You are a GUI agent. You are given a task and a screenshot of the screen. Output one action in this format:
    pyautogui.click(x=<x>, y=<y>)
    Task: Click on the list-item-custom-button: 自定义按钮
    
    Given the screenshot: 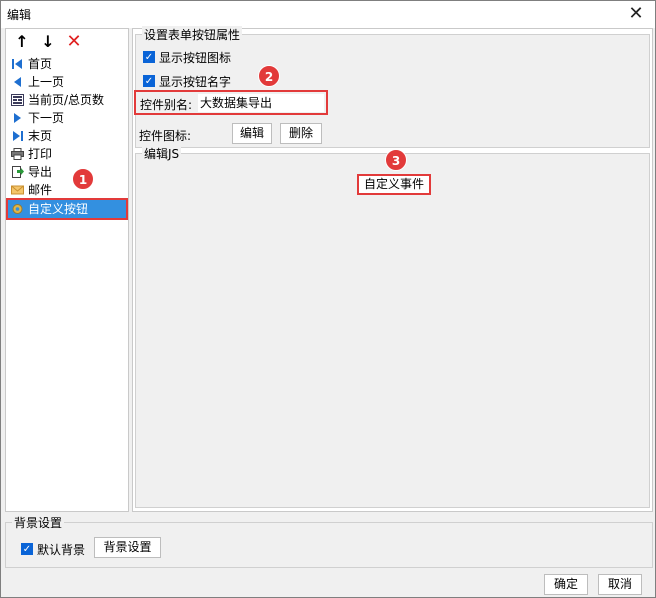 What is the action you would take?
    pyautogui.click(x=67, y=209)
    